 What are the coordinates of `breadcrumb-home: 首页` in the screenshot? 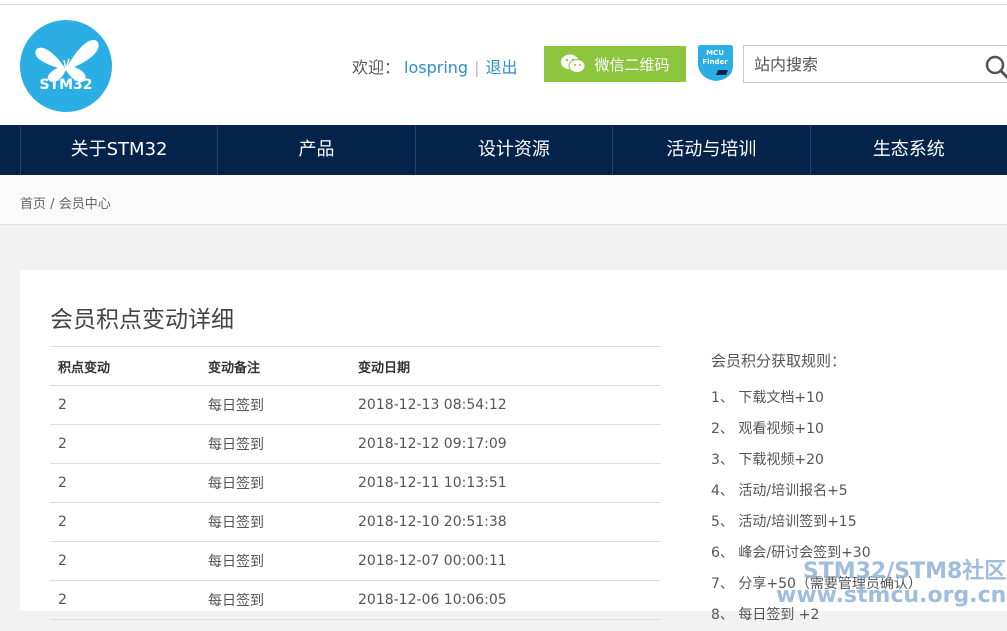 It's located at (33, 204).